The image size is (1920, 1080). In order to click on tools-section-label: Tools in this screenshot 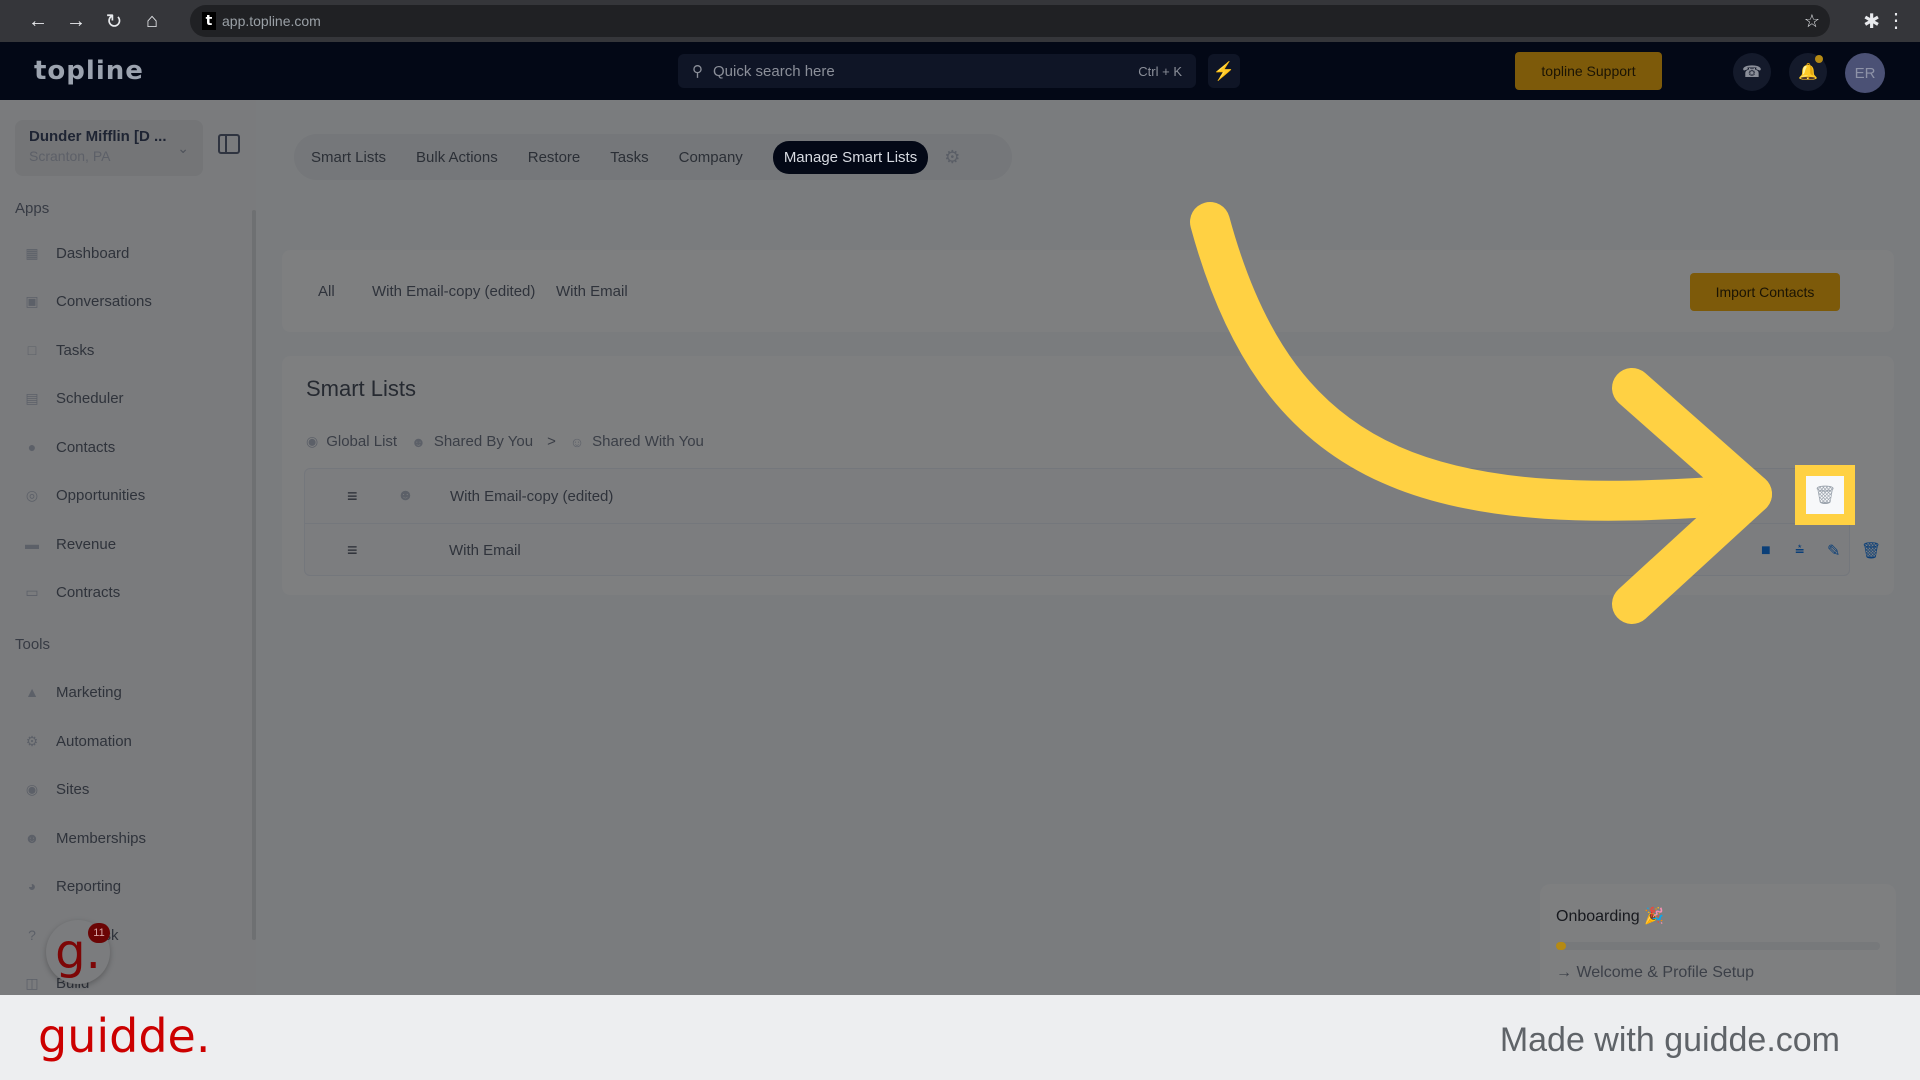, I will do `click(33, 644)`.